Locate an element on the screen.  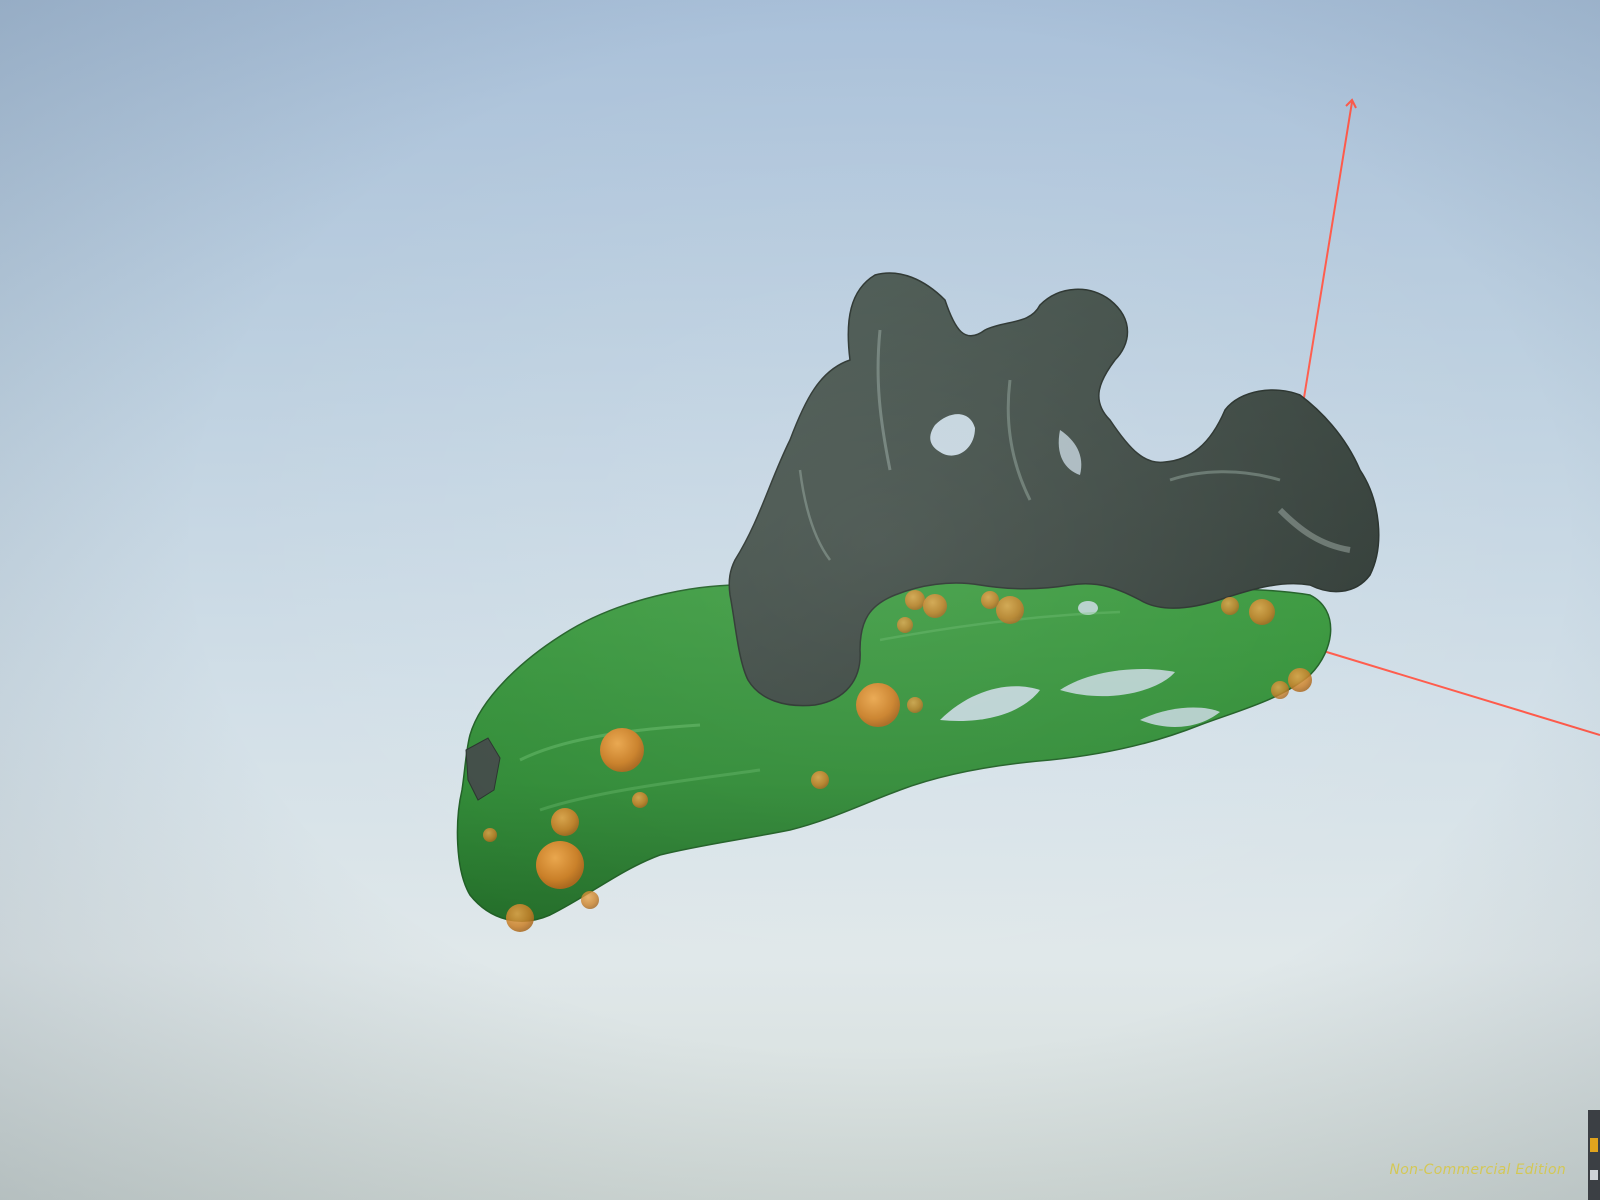
edition-label: Non-Commercial Edition is located at coordinates (1477, 1170).